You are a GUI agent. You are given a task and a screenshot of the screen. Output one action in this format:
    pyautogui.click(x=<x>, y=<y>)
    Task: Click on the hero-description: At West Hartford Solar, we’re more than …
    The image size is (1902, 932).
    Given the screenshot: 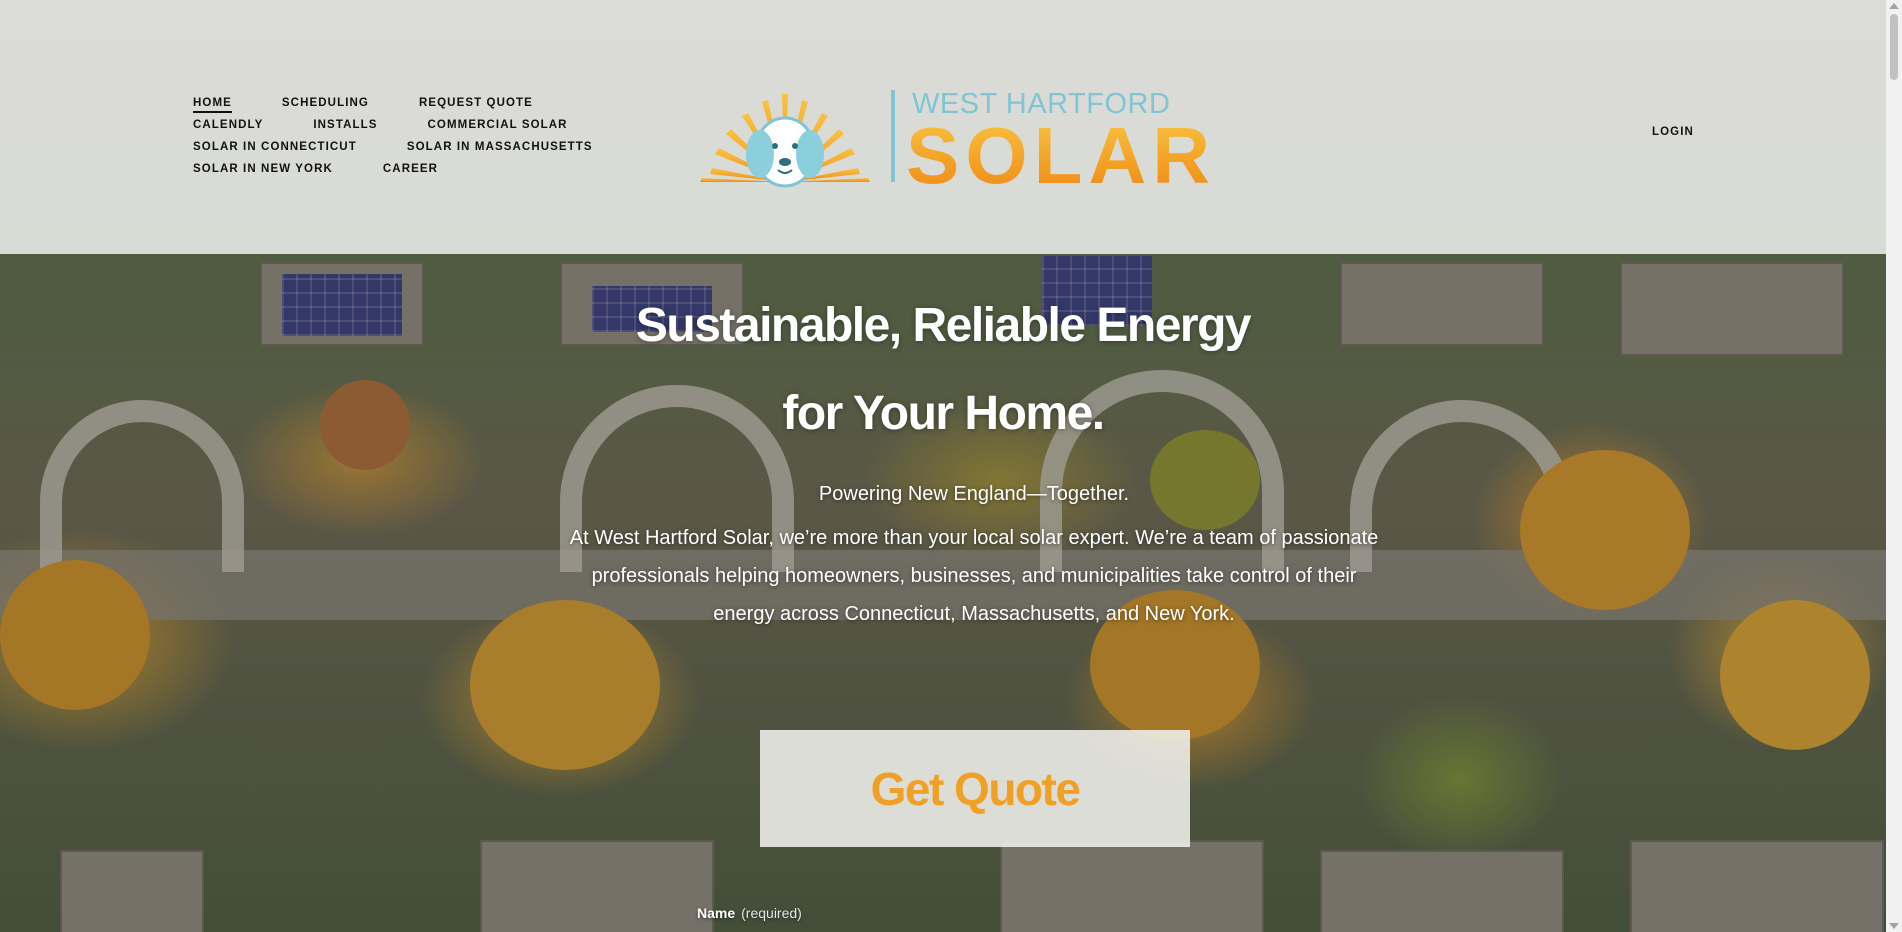 What is the action you would take?
    pyautogui.click(x=974, y=576)
    